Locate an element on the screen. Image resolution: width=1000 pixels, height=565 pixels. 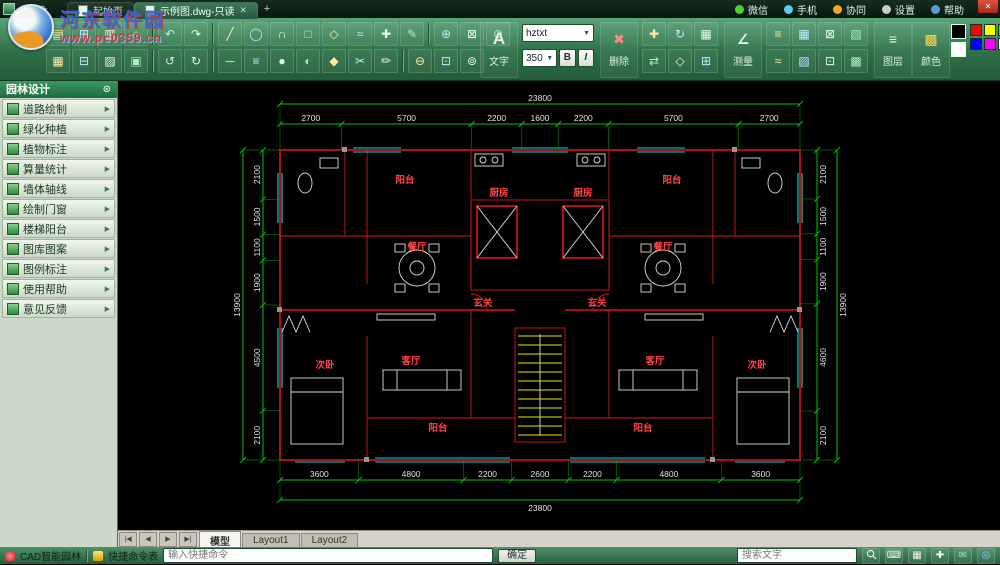
view-icon-6: ⊡ is located at coordinates (830, 61).